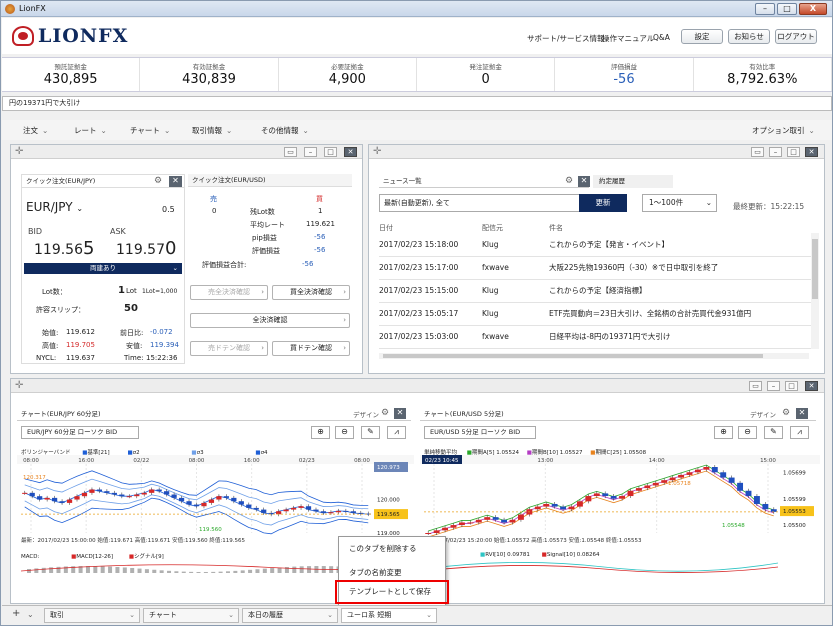 The height and width of the screenshot is (626, 833). I want to click on col-date: 日付, so click(386, 228).